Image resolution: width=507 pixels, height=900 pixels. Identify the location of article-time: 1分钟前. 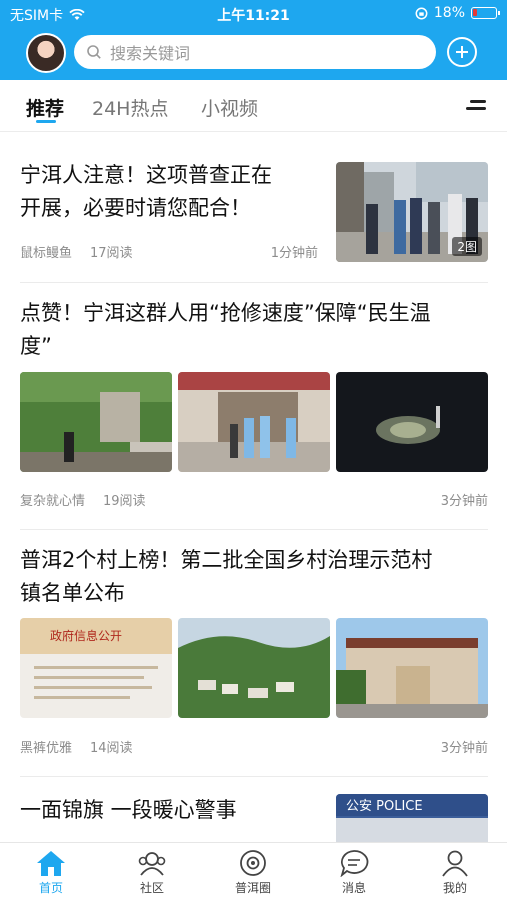
(294, 253).